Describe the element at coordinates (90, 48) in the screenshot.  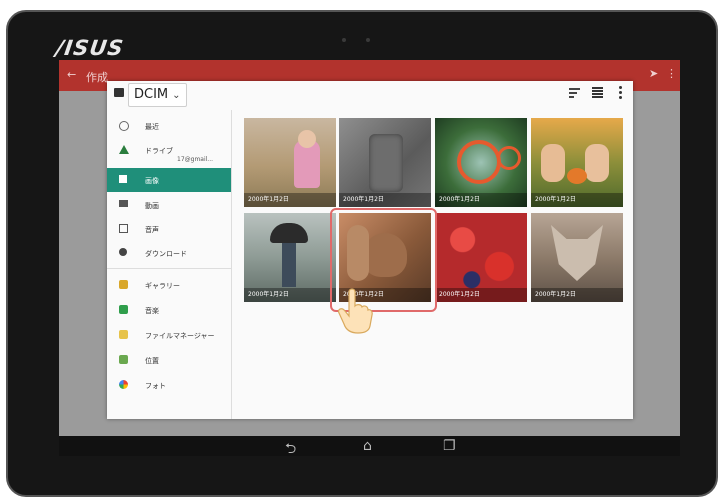
I see `asus-logo: /ISUS` at that location.